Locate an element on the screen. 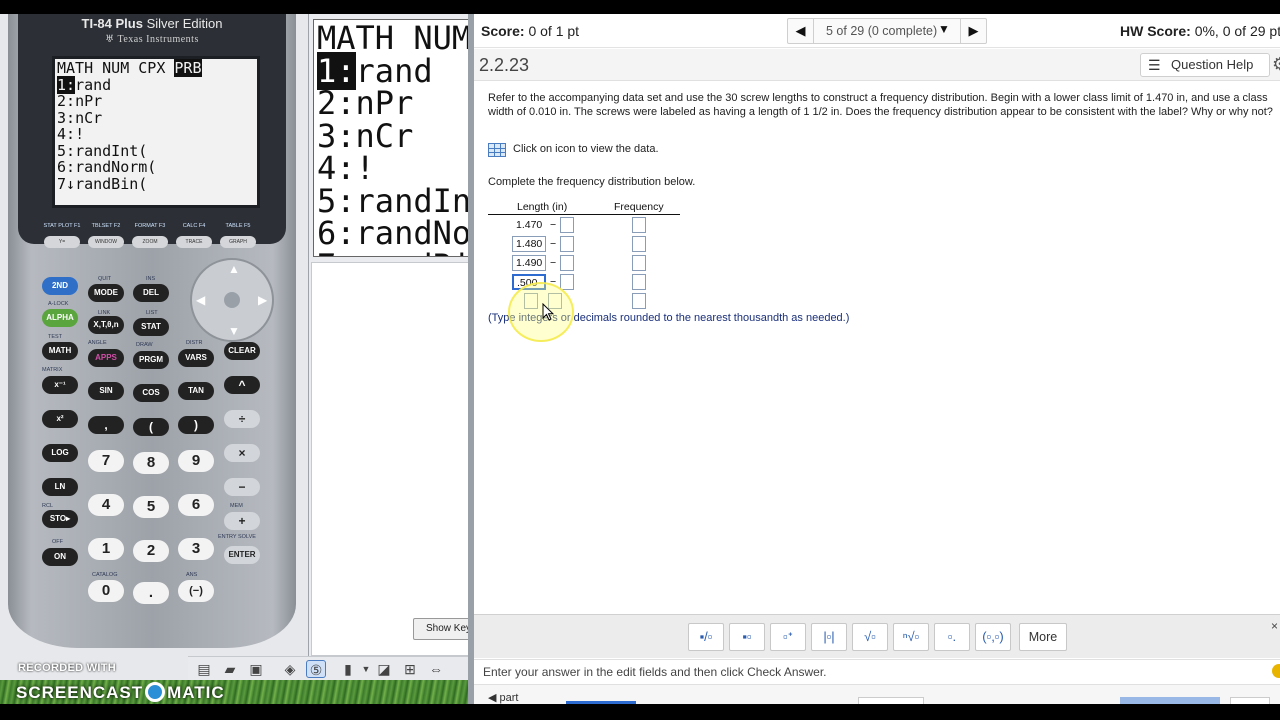 The height and width of the screenshot is (720, 1280). mixed-number-button: ▪▫ is located at coordinates (747, 637).